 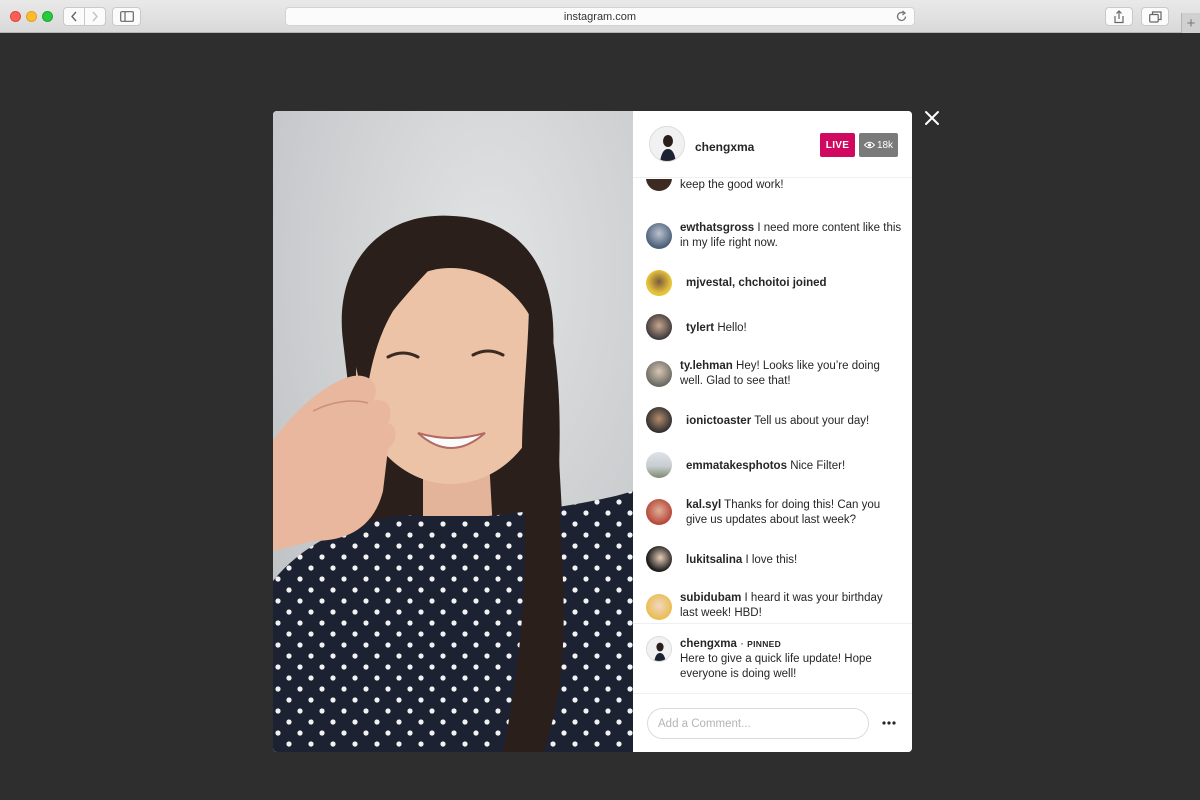 I want to click on host-avatar, so click(x=667, y=144).